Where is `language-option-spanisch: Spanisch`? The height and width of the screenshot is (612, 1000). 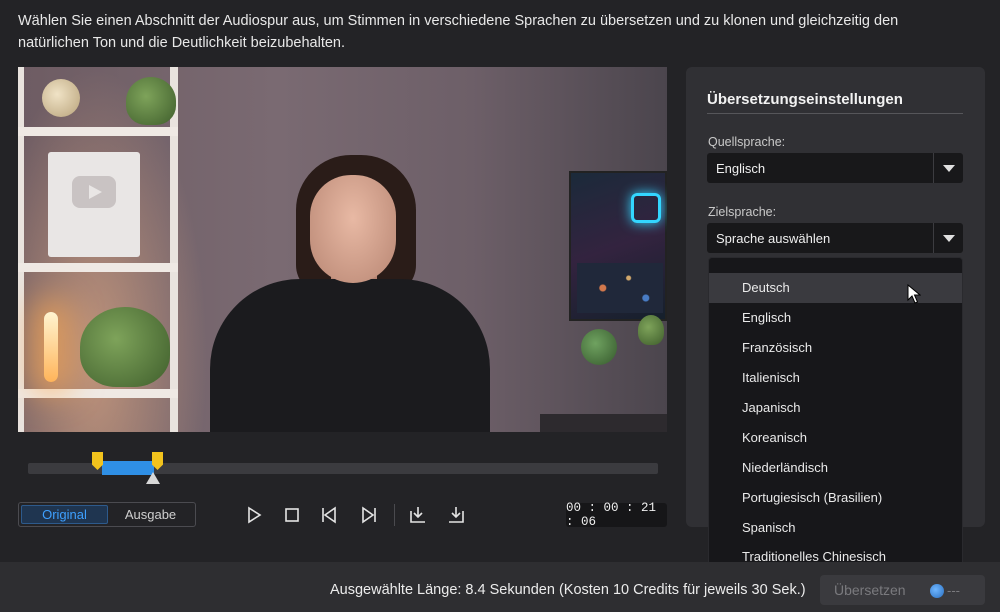
language-option-spanisch: Spanisch is located at coordinates (835, 527).